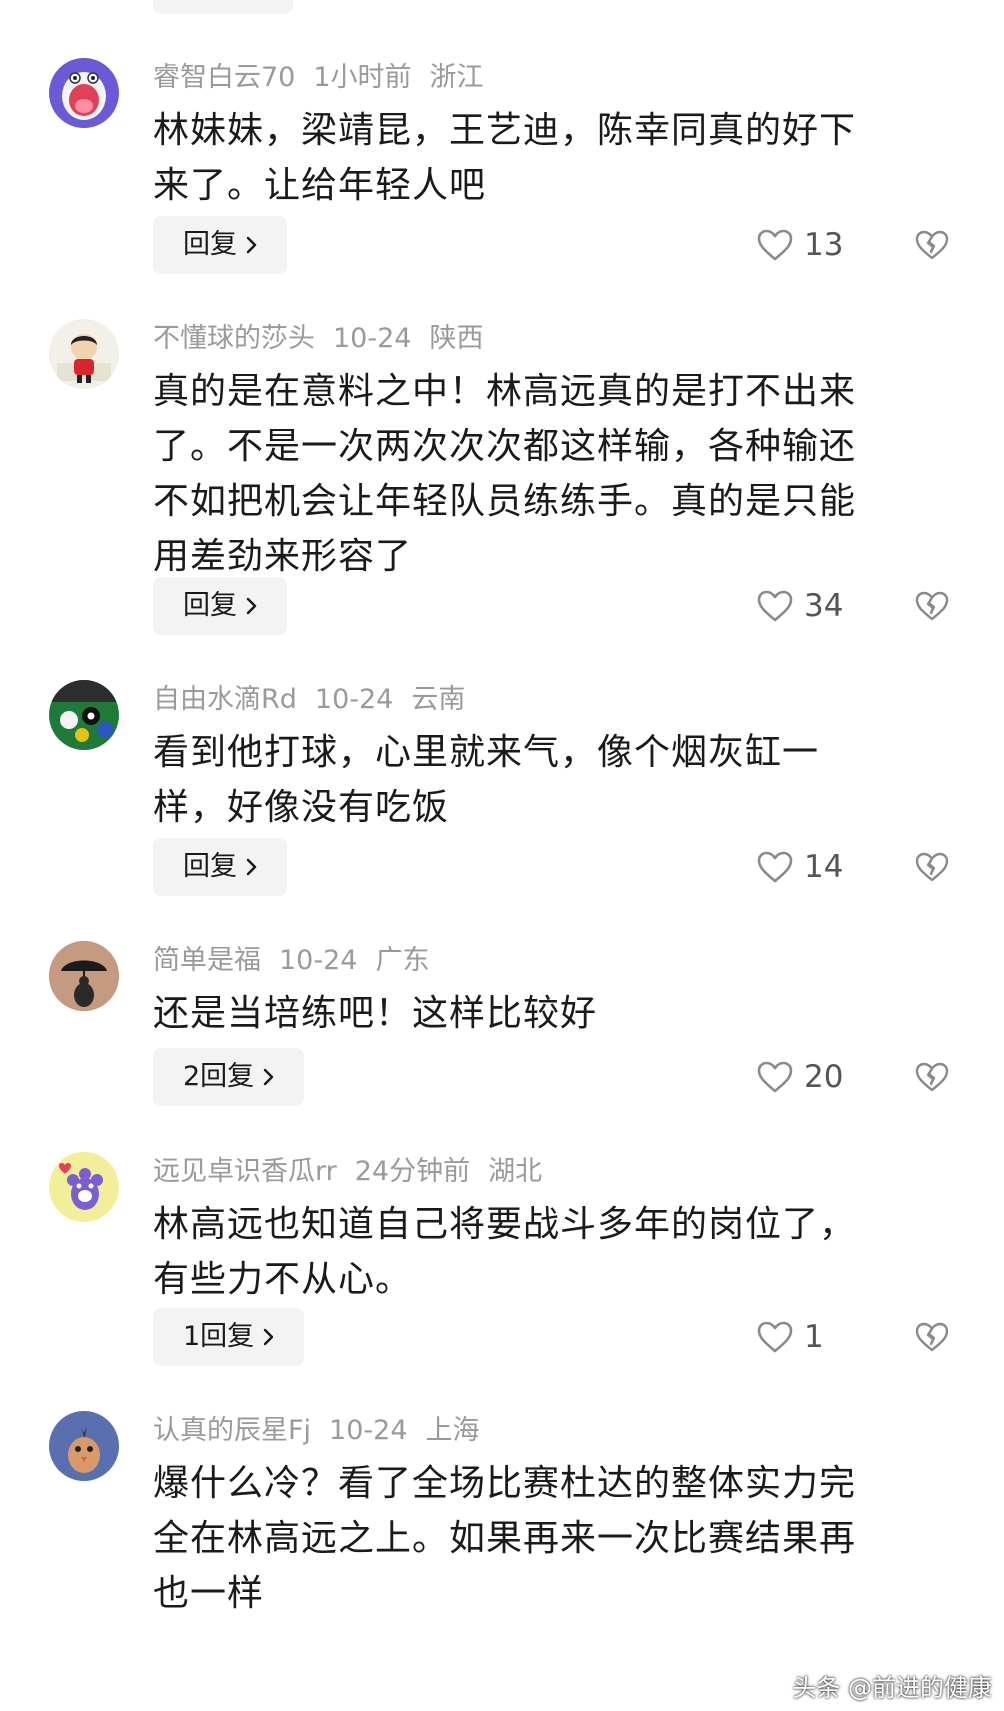  I want to click on comment-meta: 自由水滴Rd 10-24 云南, so click(318, 700).